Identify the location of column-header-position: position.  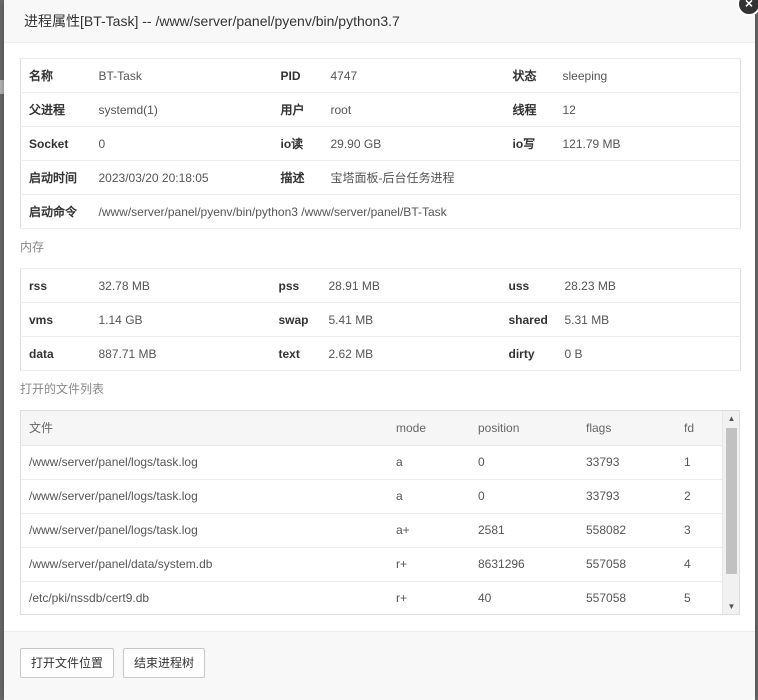
(524, 428).